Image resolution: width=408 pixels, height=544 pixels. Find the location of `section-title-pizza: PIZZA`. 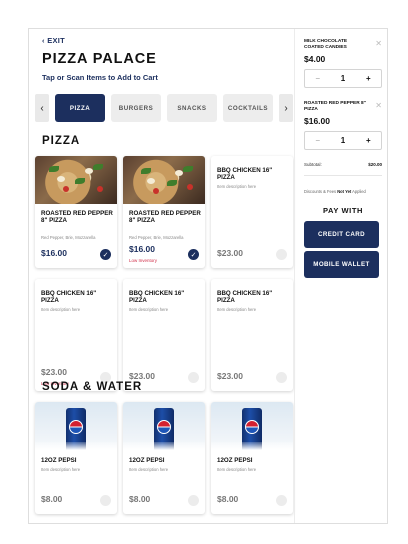

section-title-pizza: PIZZA is located at coordinates (61, 141).